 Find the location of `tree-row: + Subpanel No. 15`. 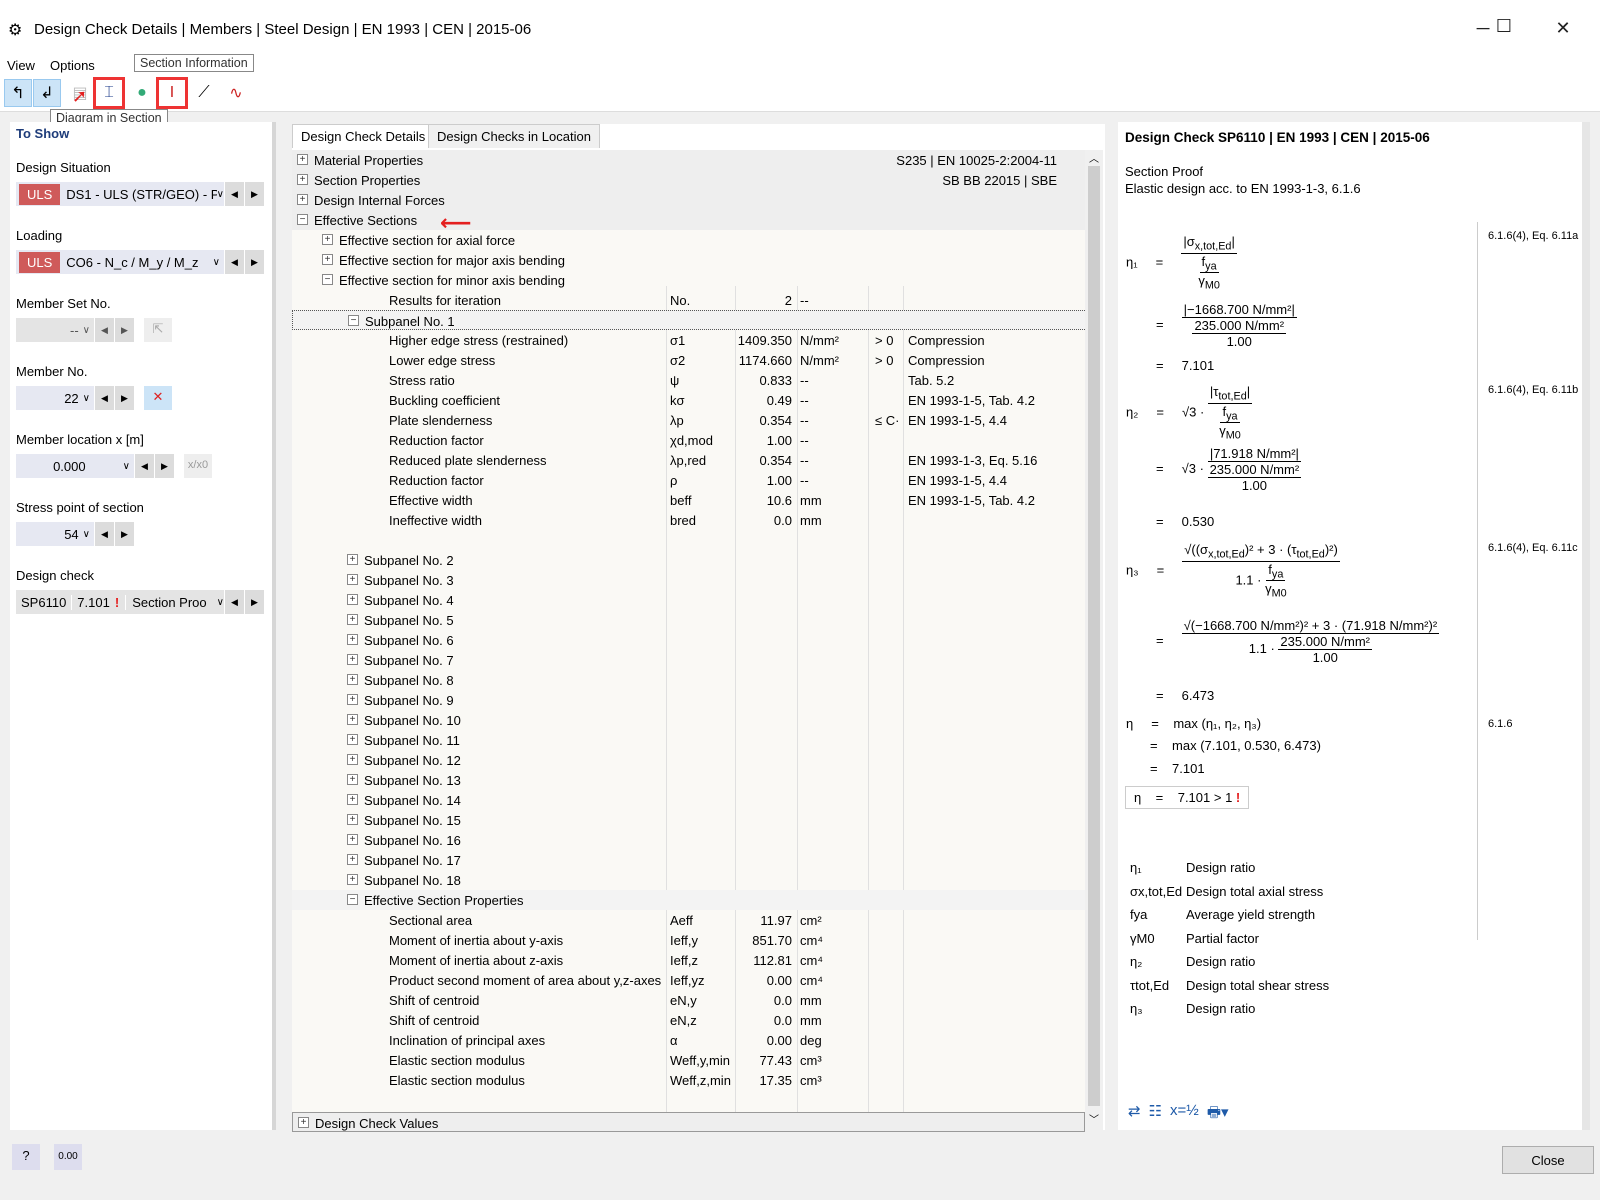

tree-row: + Subpanel No. 15 is located at coordinates (689, 820).